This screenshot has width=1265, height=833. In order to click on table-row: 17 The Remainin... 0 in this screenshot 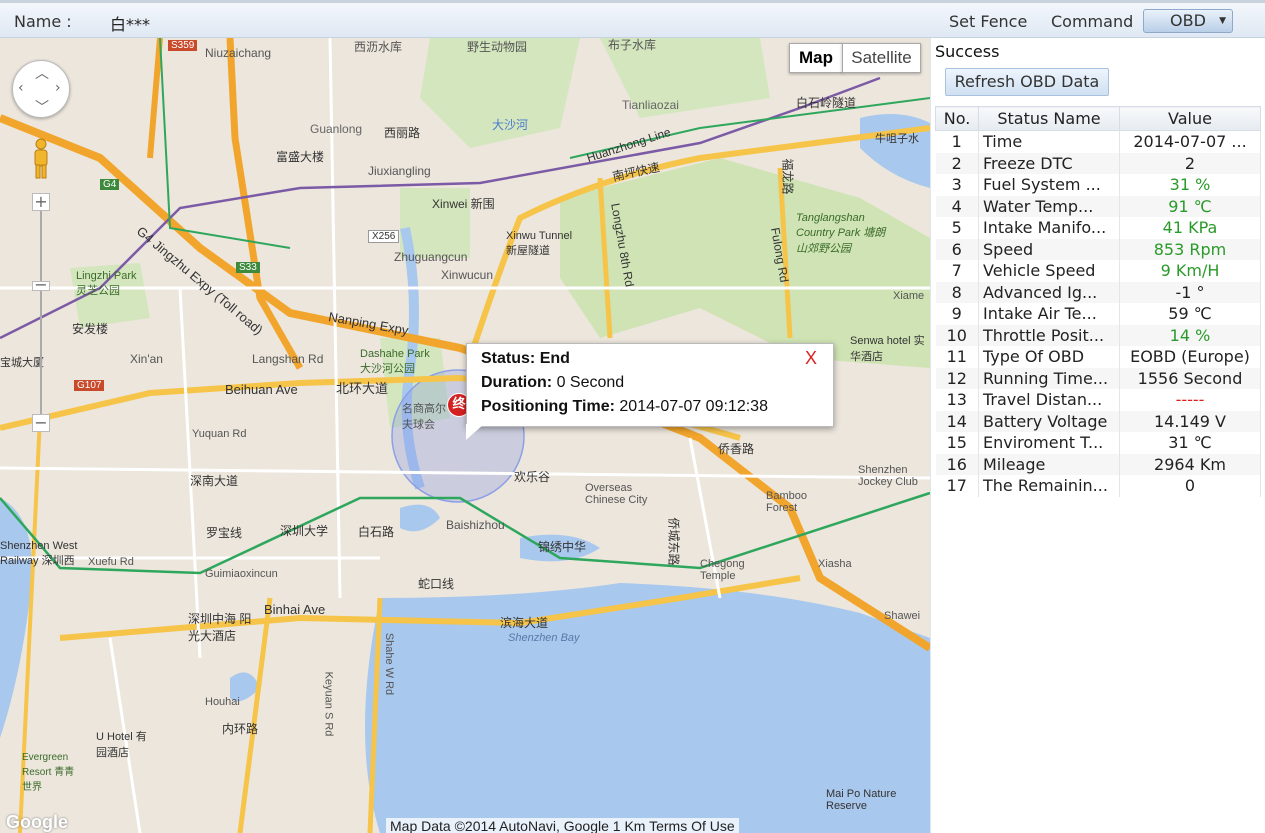, I will do `click(1098, 486)`.